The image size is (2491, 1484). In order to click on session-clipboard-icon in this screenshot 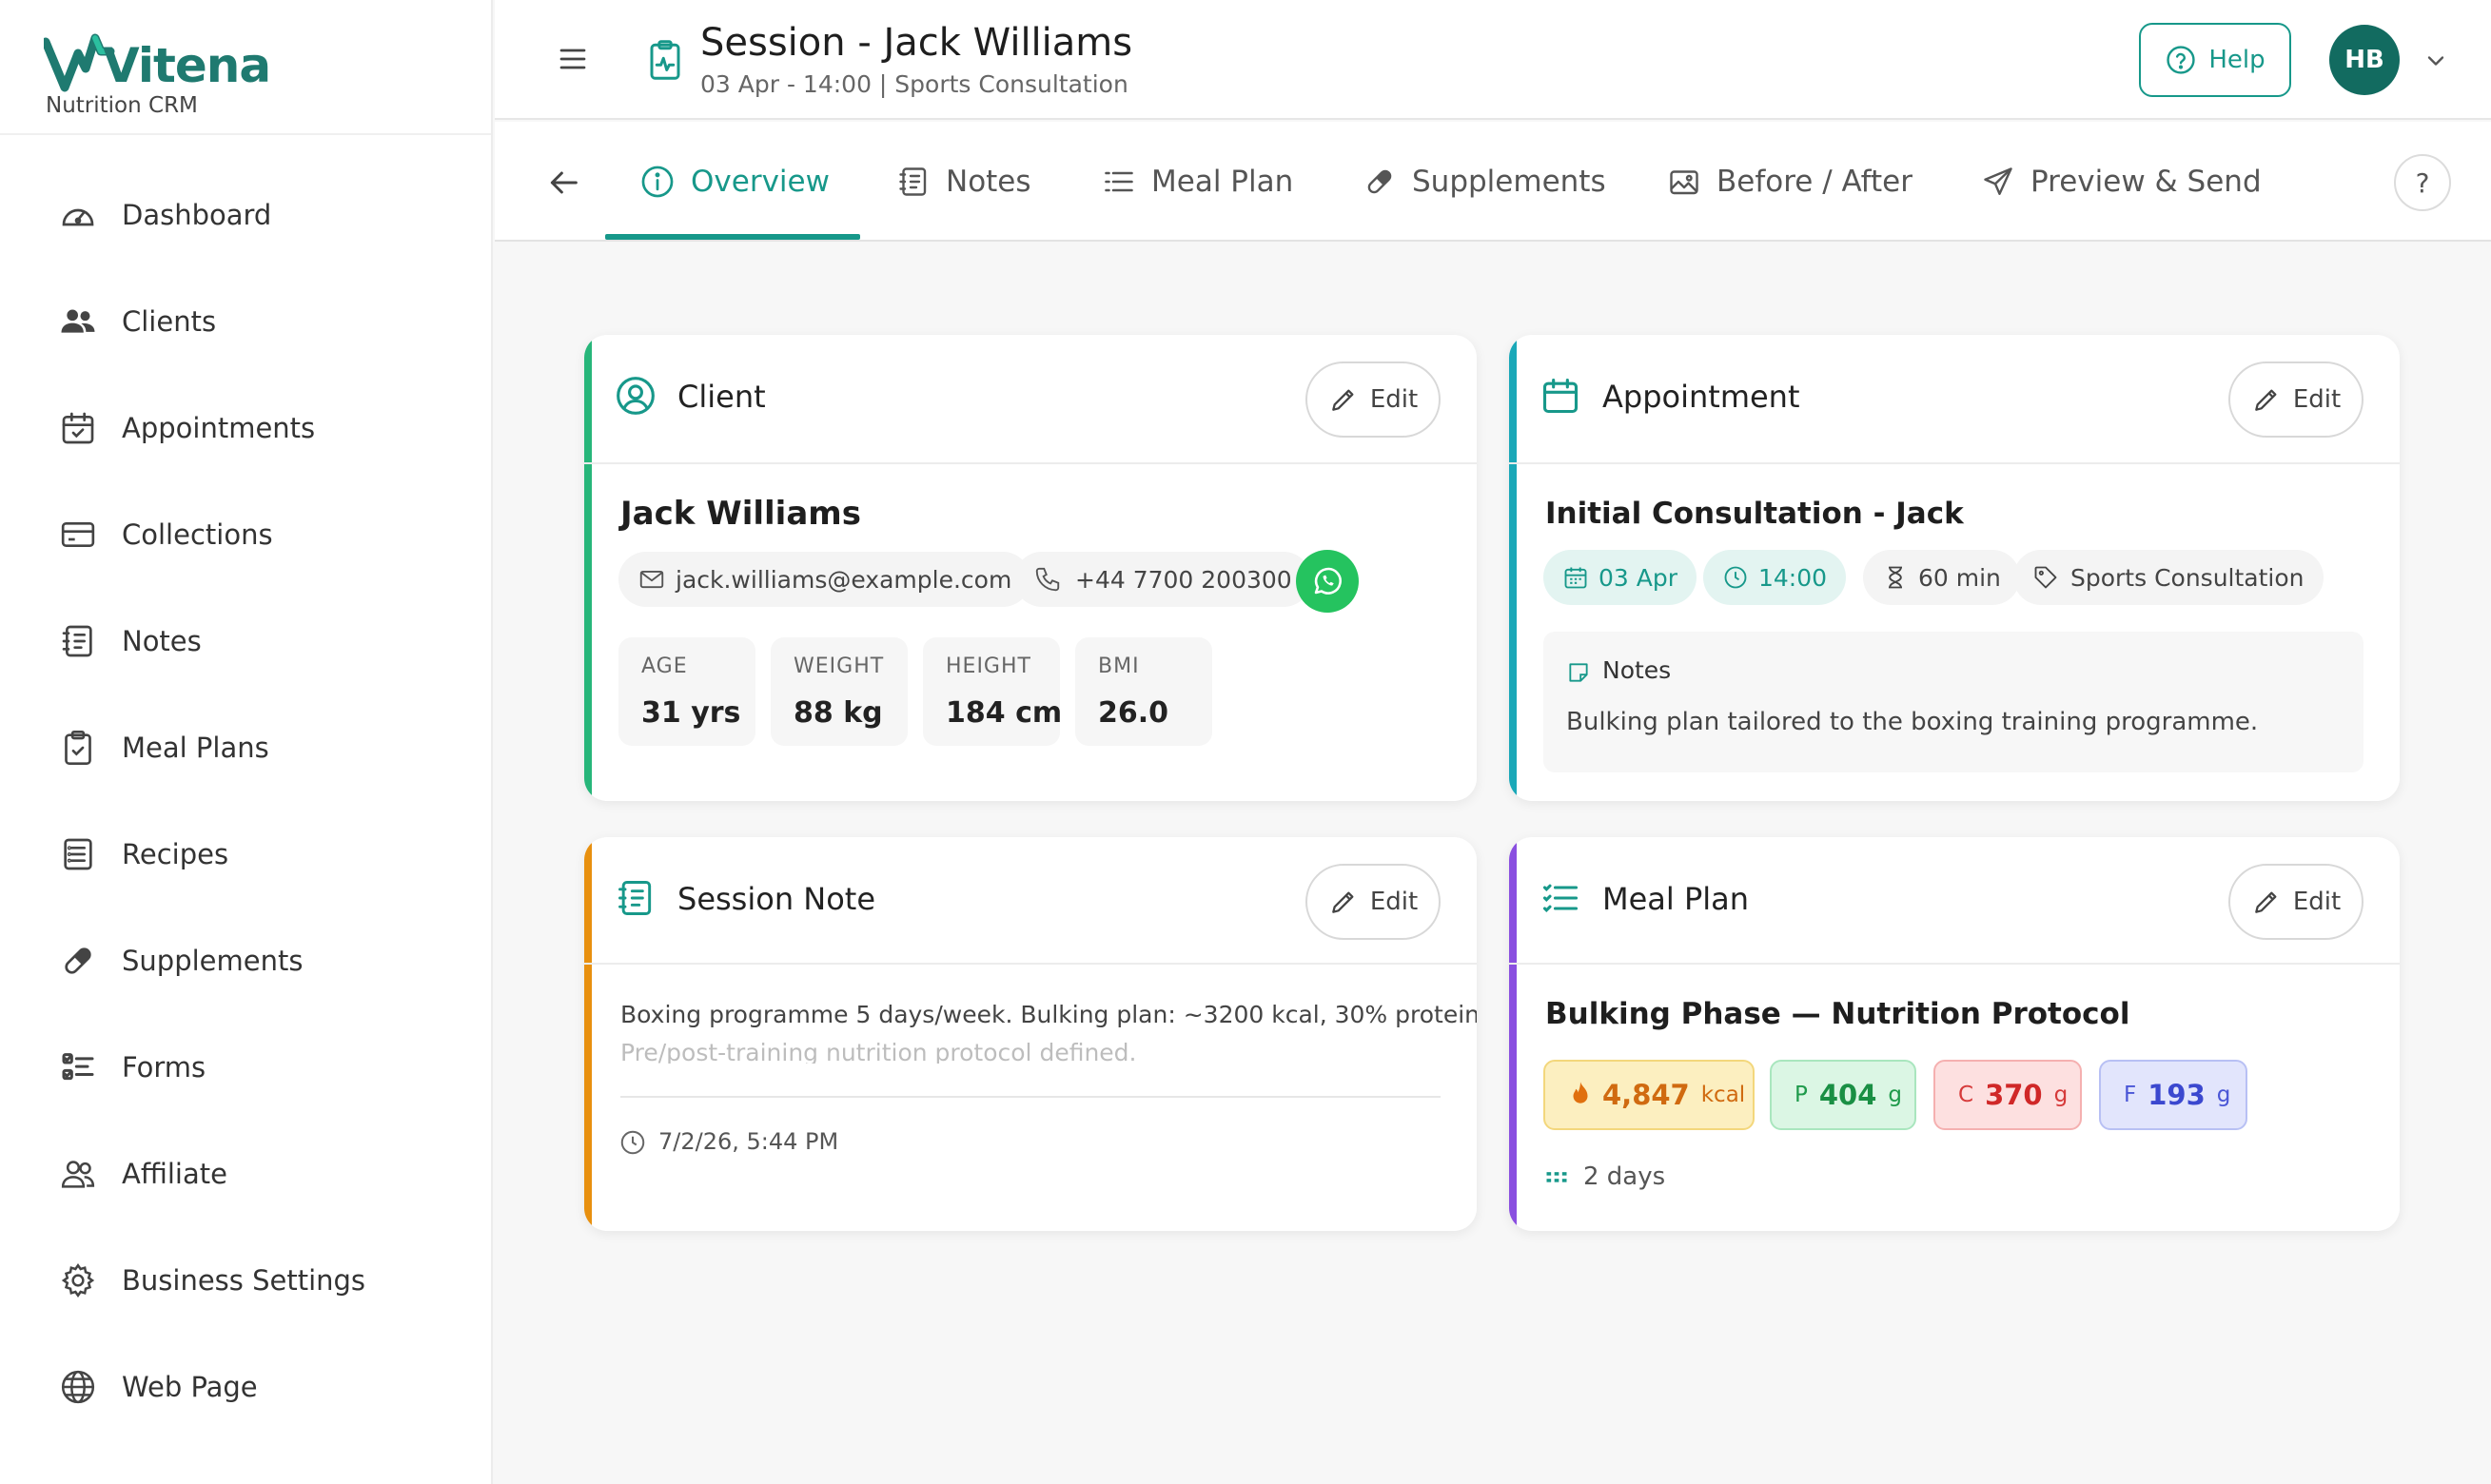, I will do `click(665, 60)`.